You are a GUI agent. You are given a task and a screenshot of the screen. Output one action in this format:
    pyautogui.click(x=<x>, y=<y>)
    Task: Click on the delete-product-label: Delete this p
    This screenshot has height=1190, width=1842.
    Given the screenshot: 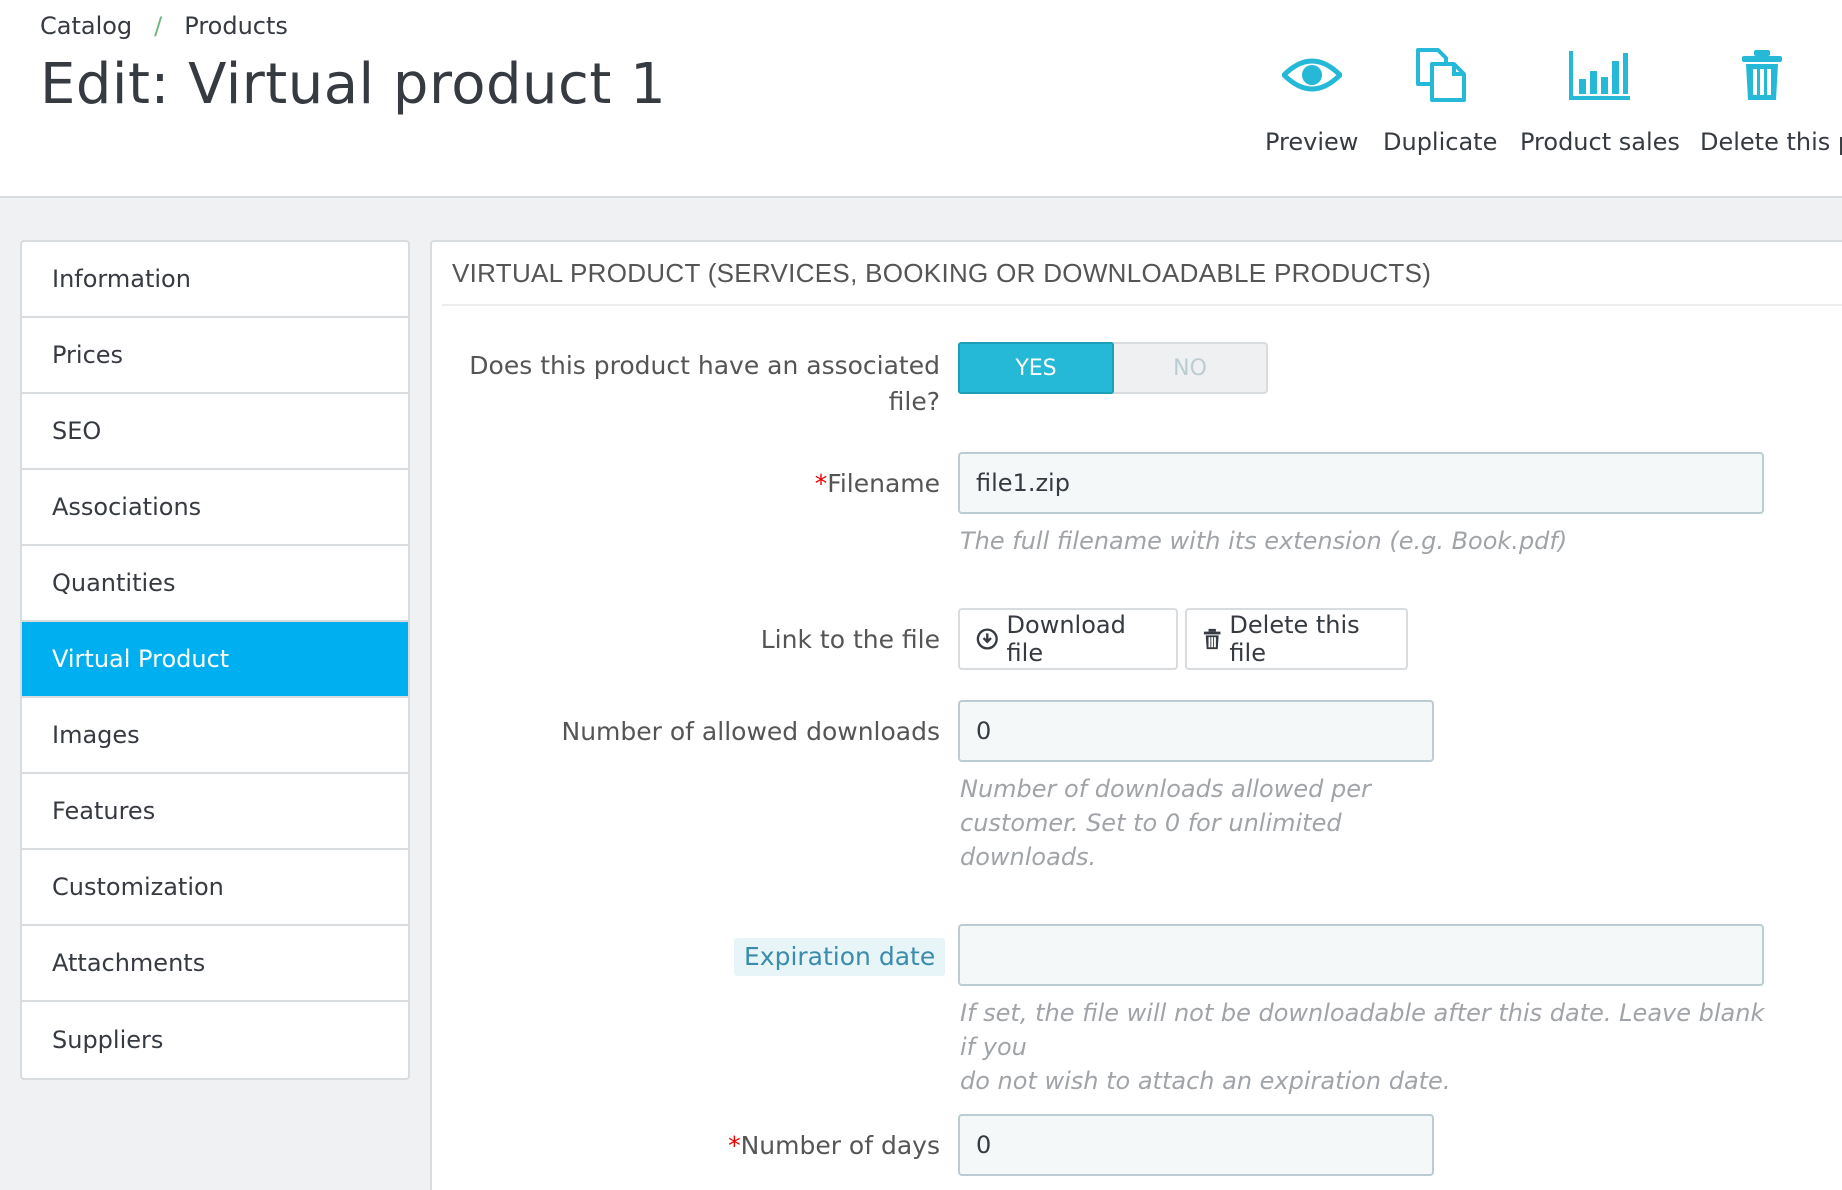 What is the action you would take?
    pyautogui.click(x=1771, y=142)
    